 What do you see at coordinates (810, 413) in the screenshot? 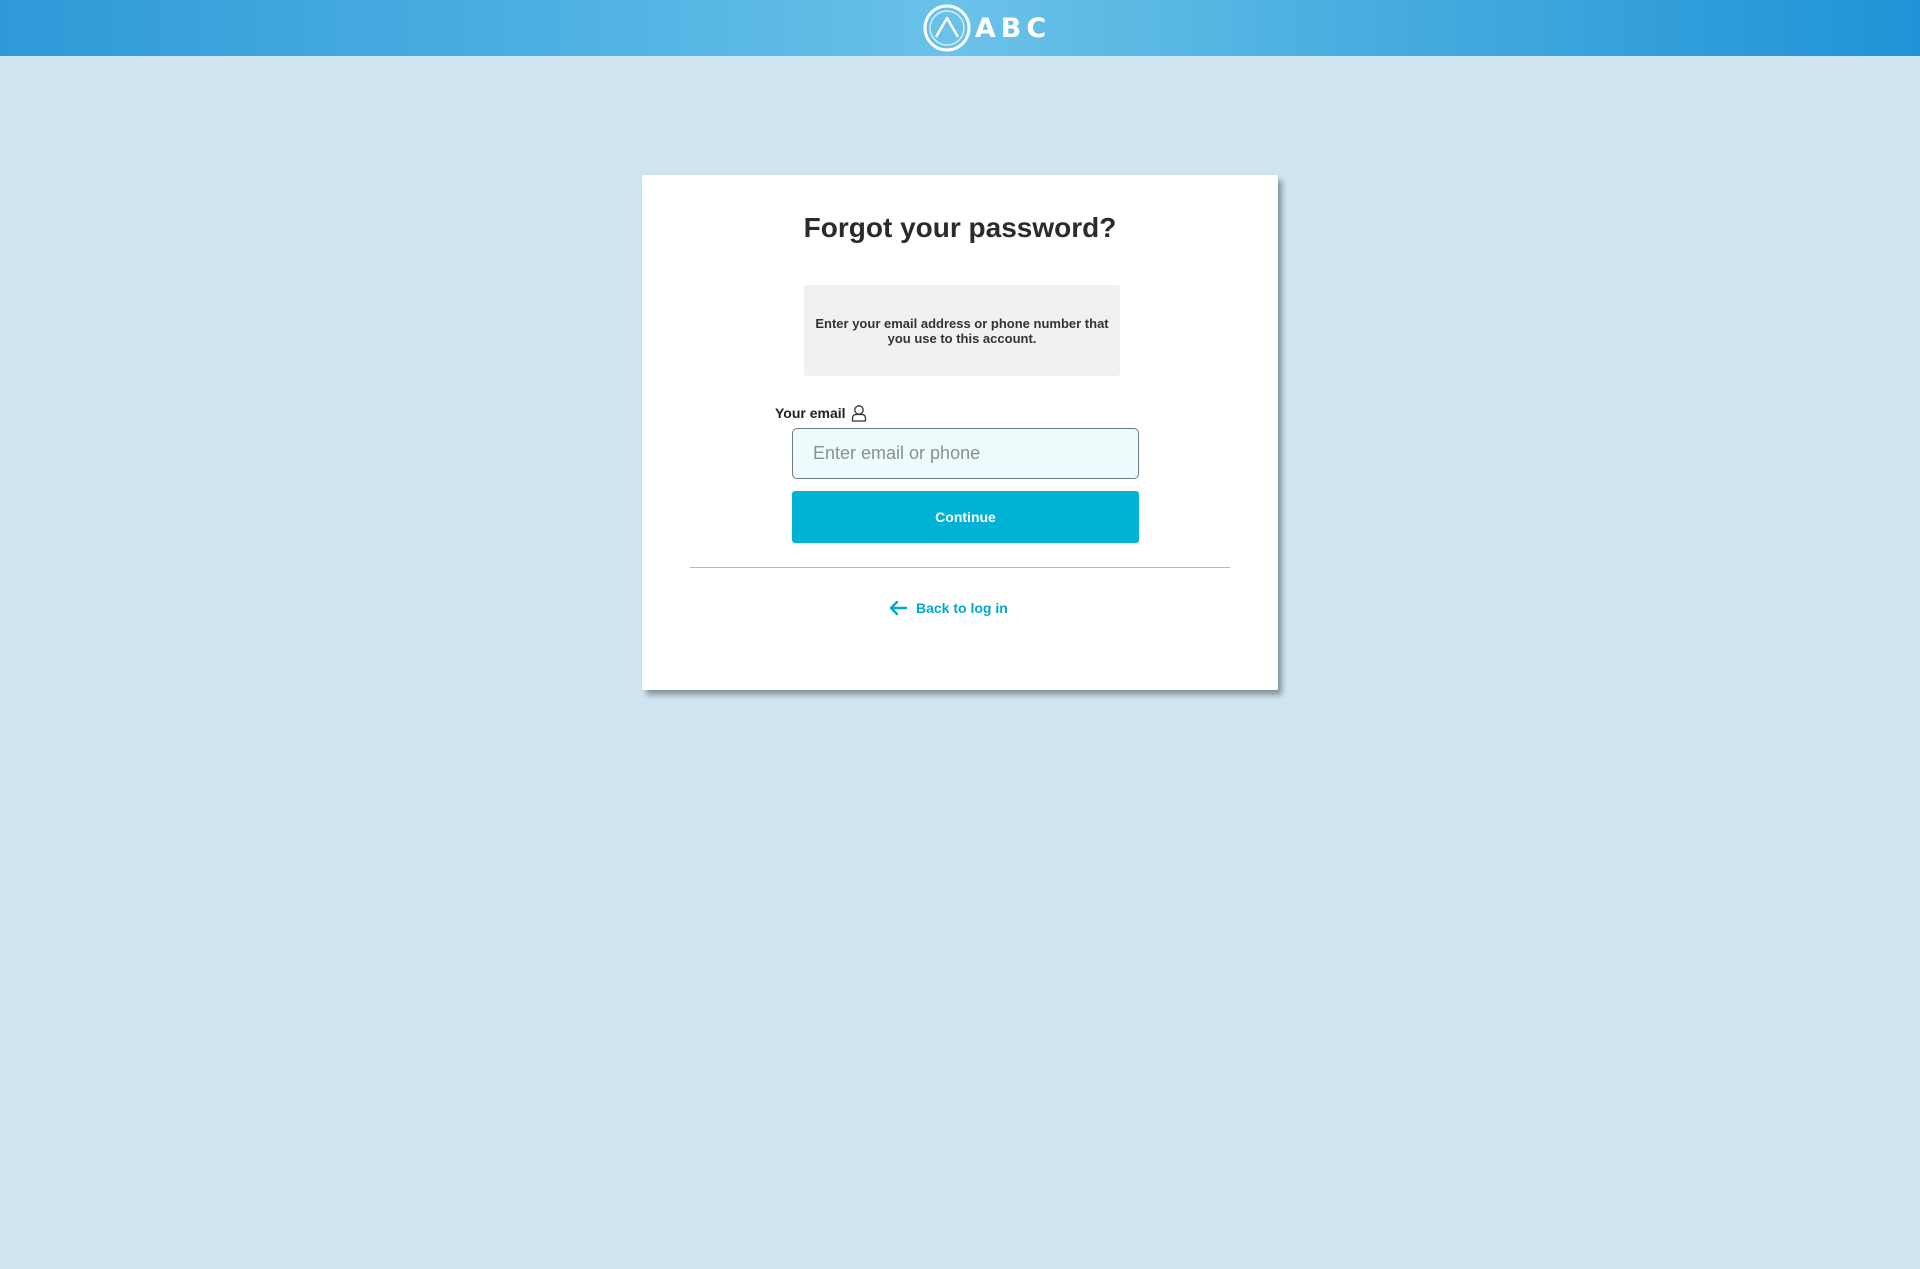
I see `email-field-label: Your email` at bounding box center [810, 413].